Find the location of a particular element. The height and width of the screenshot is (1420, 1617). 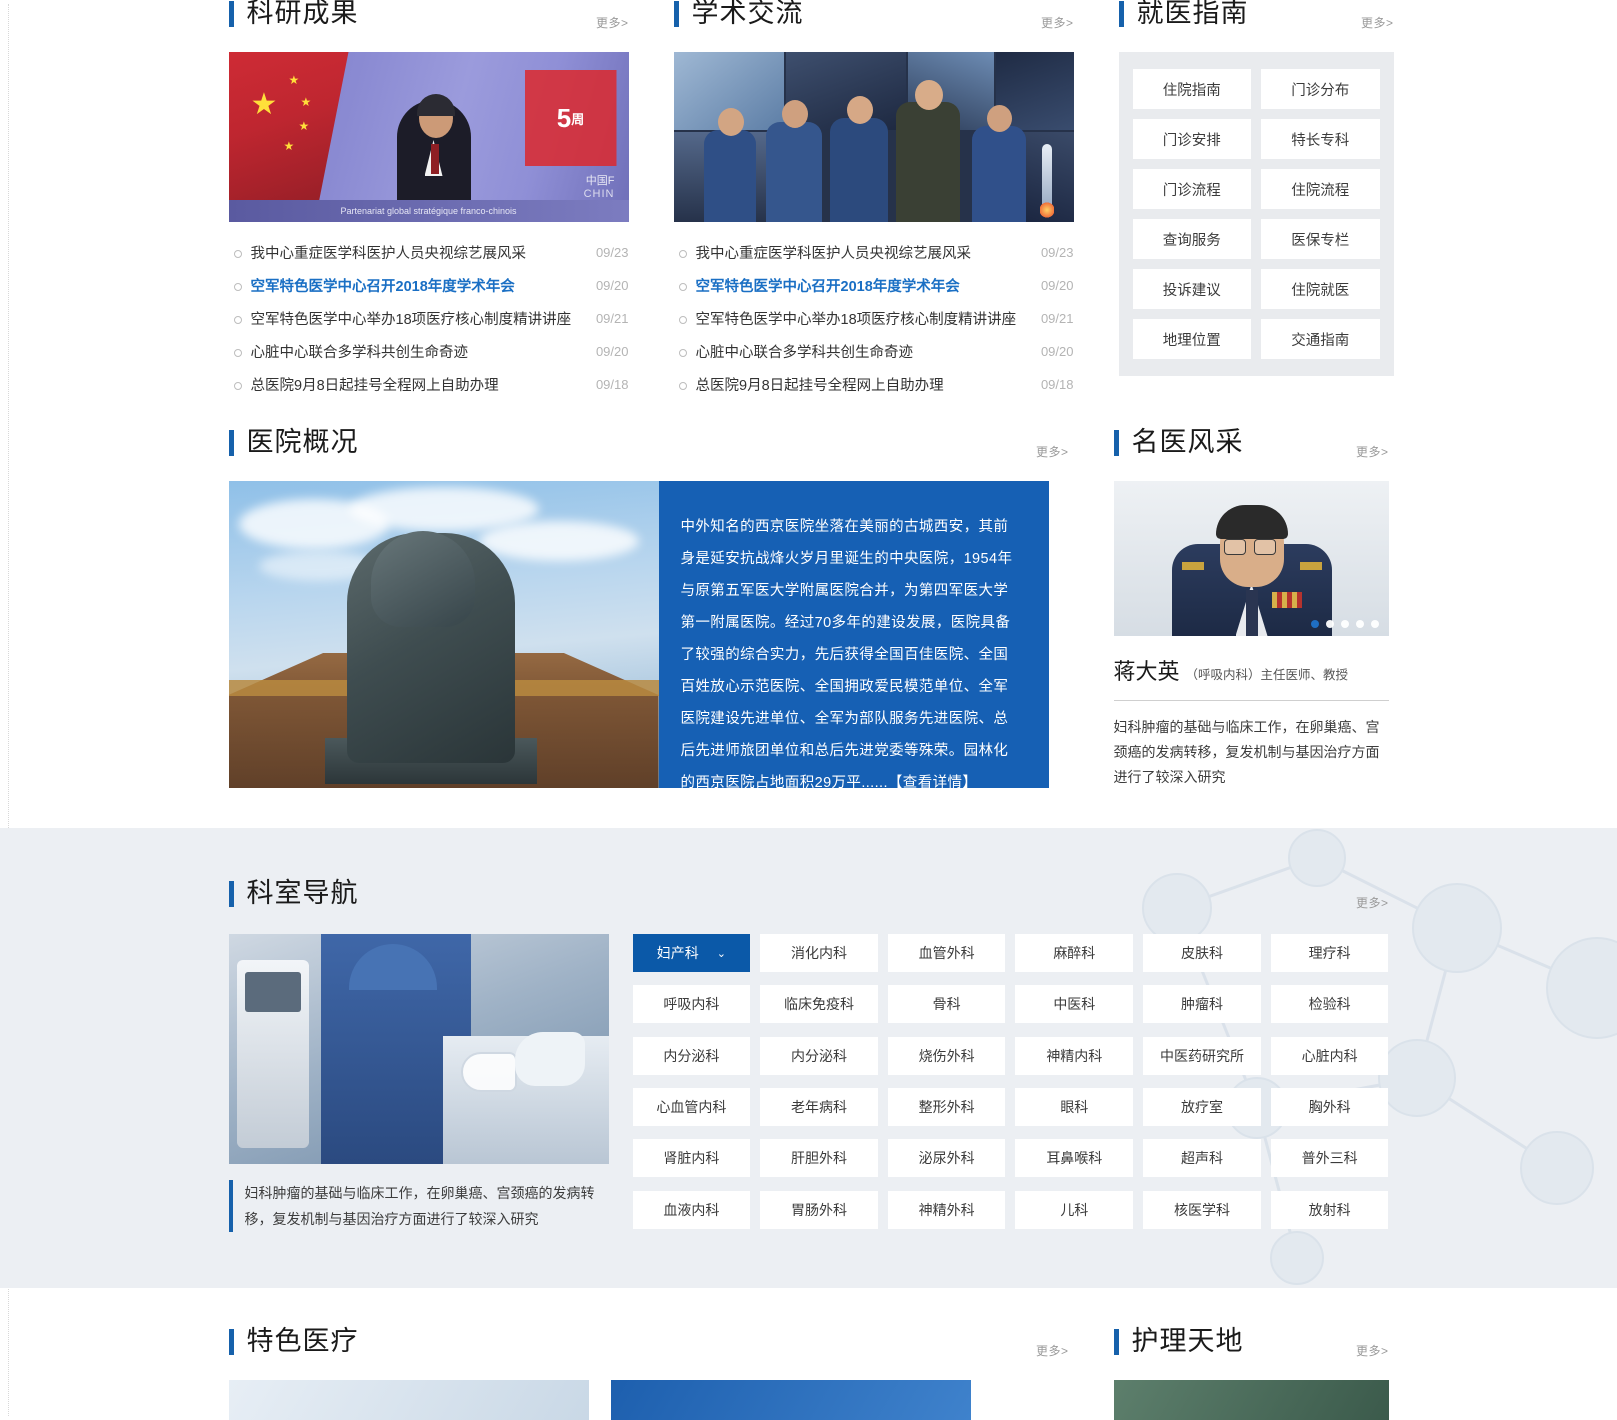

academic-photo is located at coordinates (873, 137).